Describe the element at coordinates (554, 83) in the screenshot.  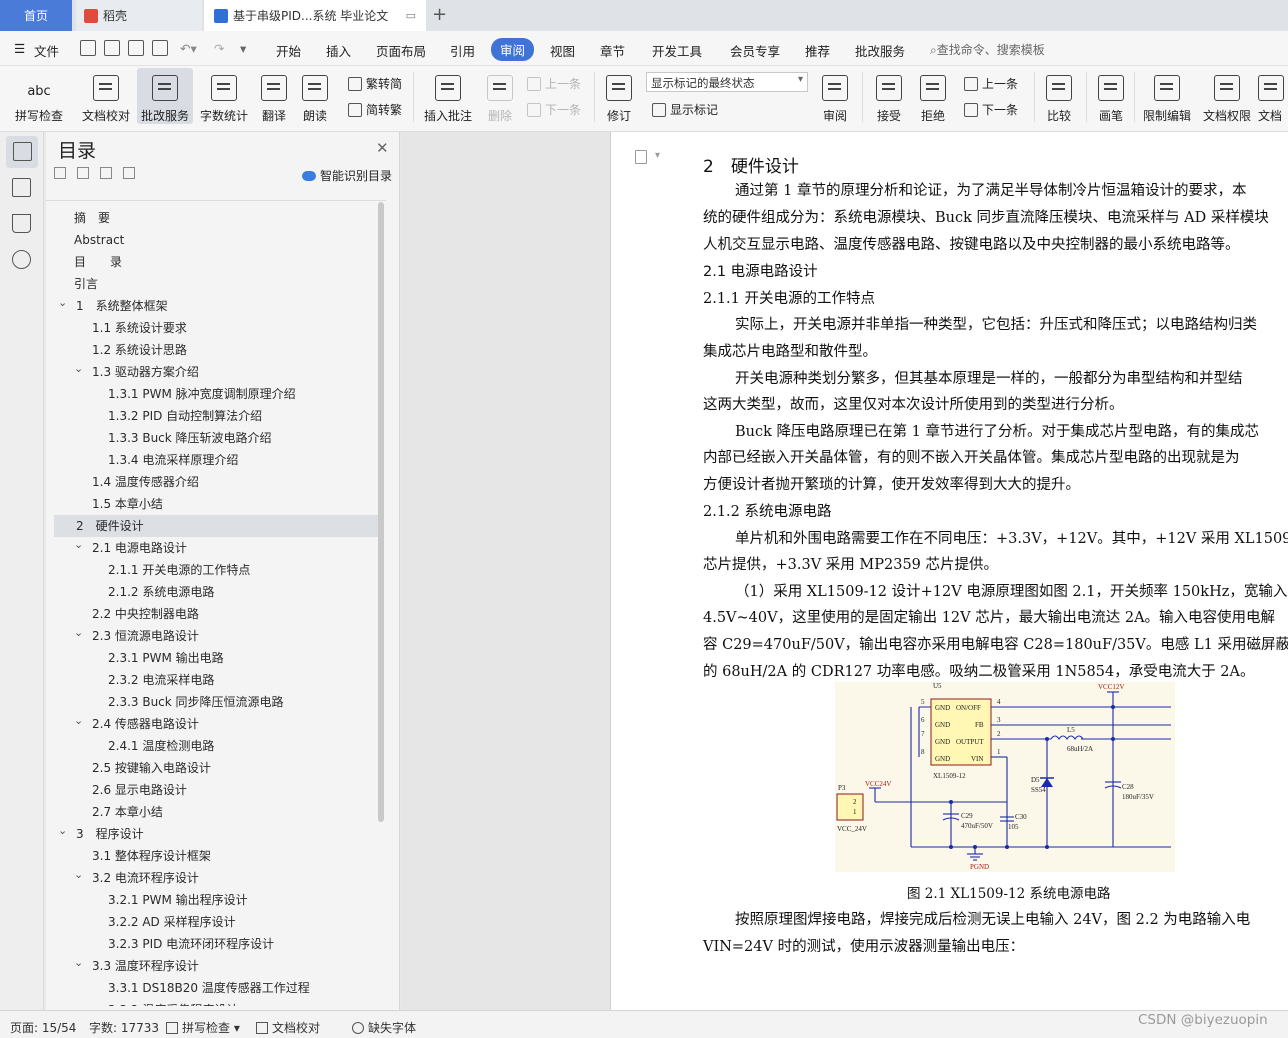
I see `prev-comment-button: 上一条` at that location.